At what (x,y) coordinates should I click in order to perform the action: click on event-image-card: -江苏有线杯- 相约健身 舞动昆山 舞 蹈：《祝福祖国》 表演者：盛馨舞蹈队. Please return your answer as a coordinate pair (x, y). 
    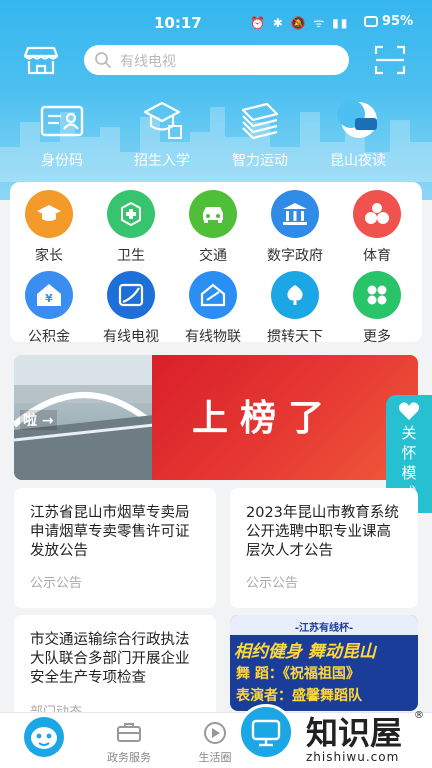
    Looking at the image, I should click on (324, 663).